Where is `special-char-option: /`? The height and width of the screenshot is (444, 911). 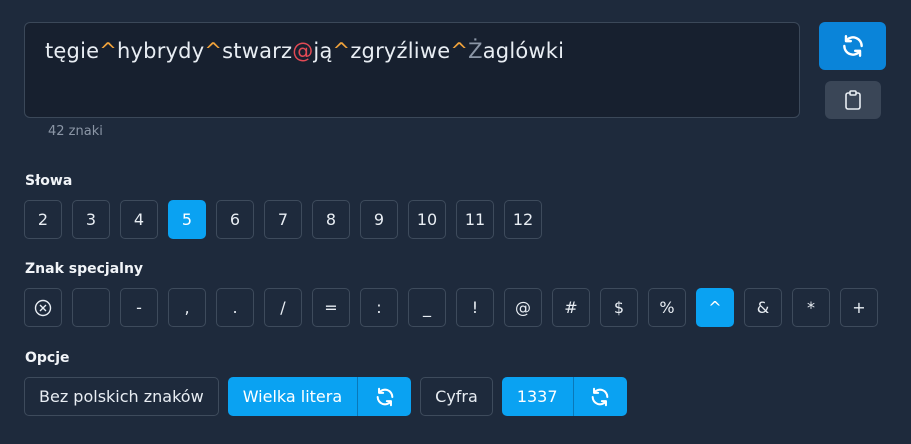 special-char-option: / is located at coordinates (283, 307).